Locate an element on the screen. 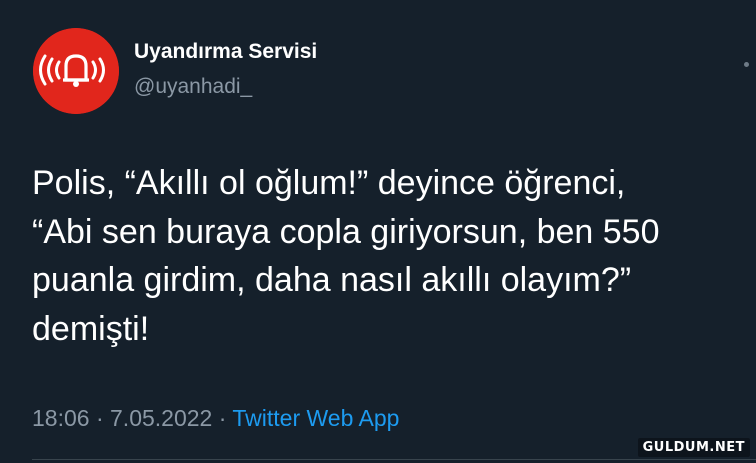 The width and height of the screenshot is (756, 463). tweet-meta: 18:06 · 7.05.2022 · Twitter Web App is located at coordinates (215, 418).